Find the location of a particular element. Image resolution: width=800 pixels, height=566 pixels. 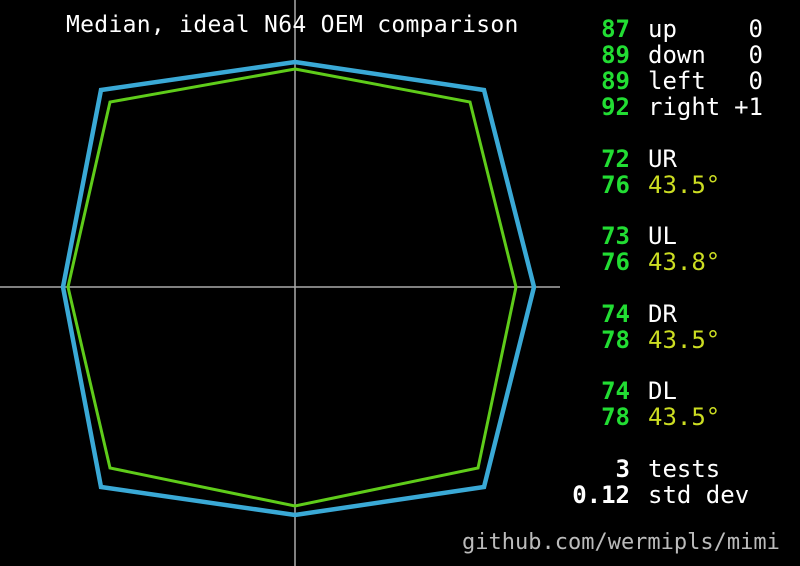

diagonal-dl: 74 DL 78 43.5° is located at coordinates (400, 404).